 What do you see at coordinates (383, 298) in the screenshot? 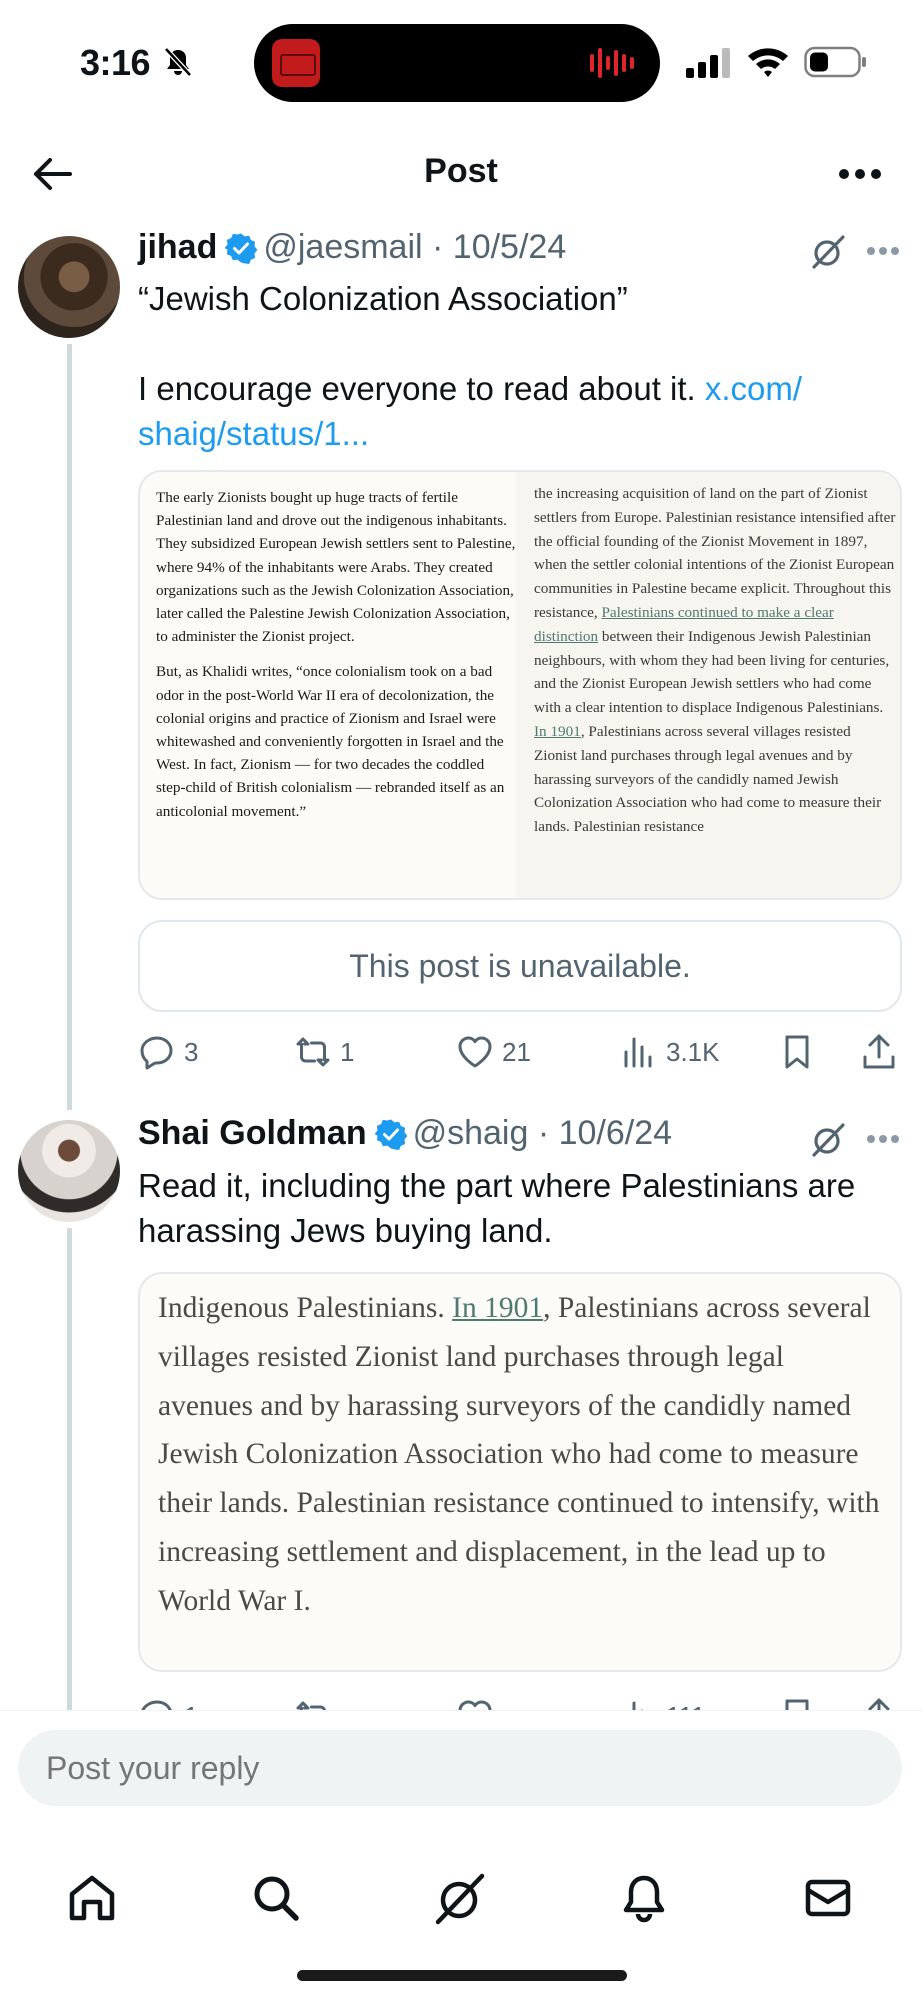
I see `tweet-text-line: “Jewish Colonization Association”` at bounding box center [383, 298].